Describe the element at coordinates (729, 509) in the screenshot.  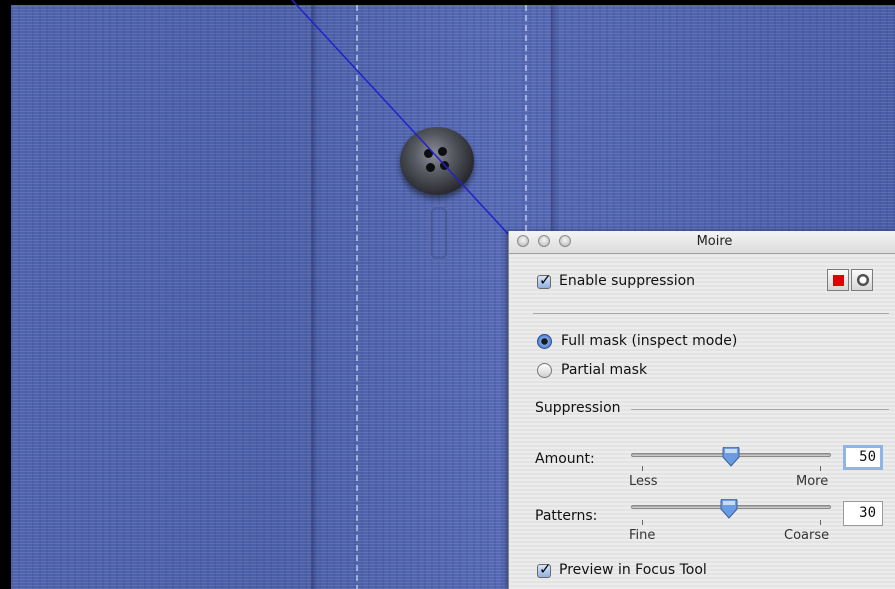
I see `patterns-slider-thumb` at that location.